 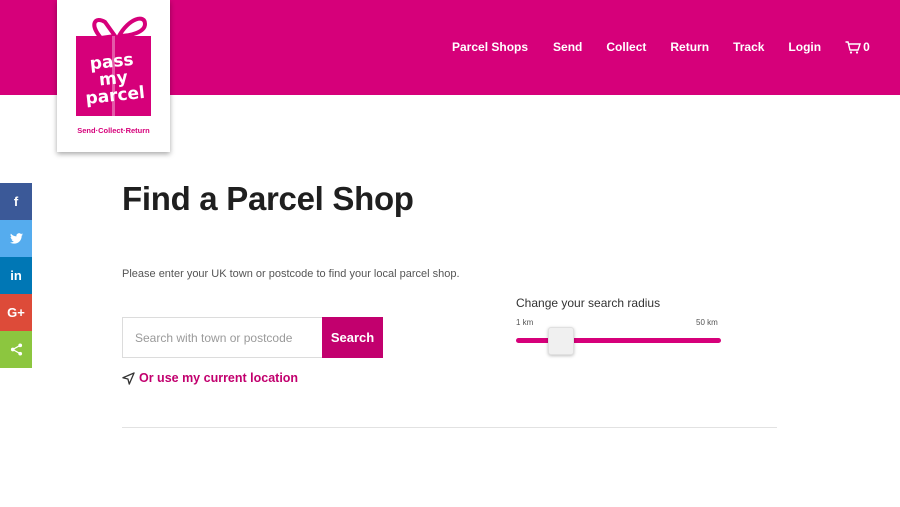 What do you see at coordinates (449, 427) in the screenshot?
I see `section-divider` at bounding box center [449, 427].